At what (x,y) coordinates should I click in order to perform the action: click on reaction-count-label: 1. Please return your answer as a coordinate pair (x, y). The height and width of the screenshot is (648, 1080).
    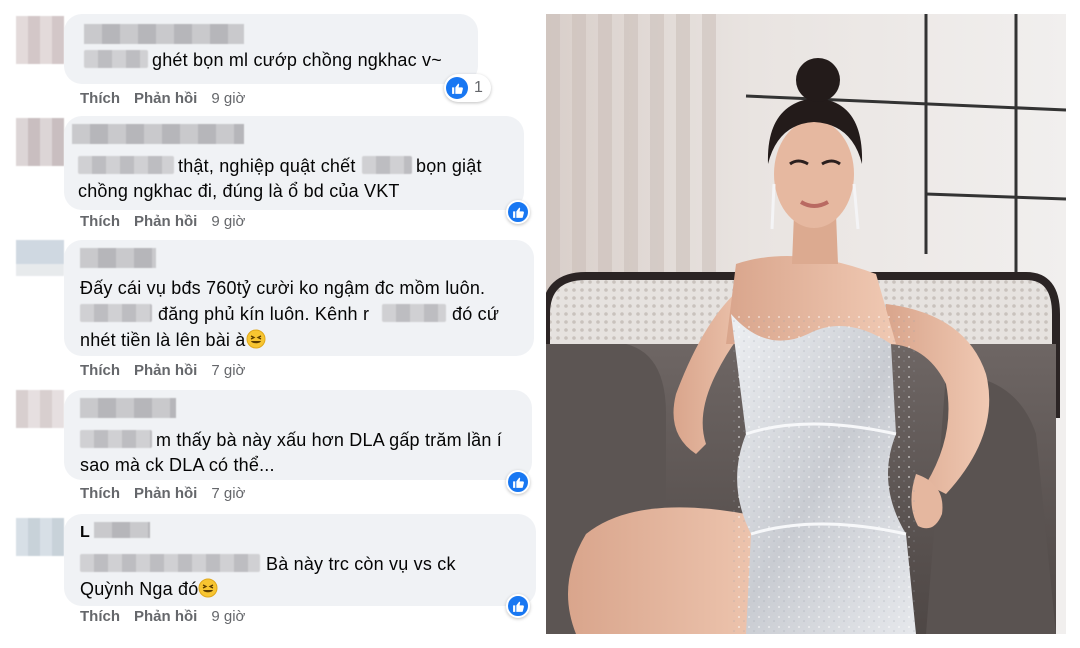
    Looking at the image, I should click on (478, 87).